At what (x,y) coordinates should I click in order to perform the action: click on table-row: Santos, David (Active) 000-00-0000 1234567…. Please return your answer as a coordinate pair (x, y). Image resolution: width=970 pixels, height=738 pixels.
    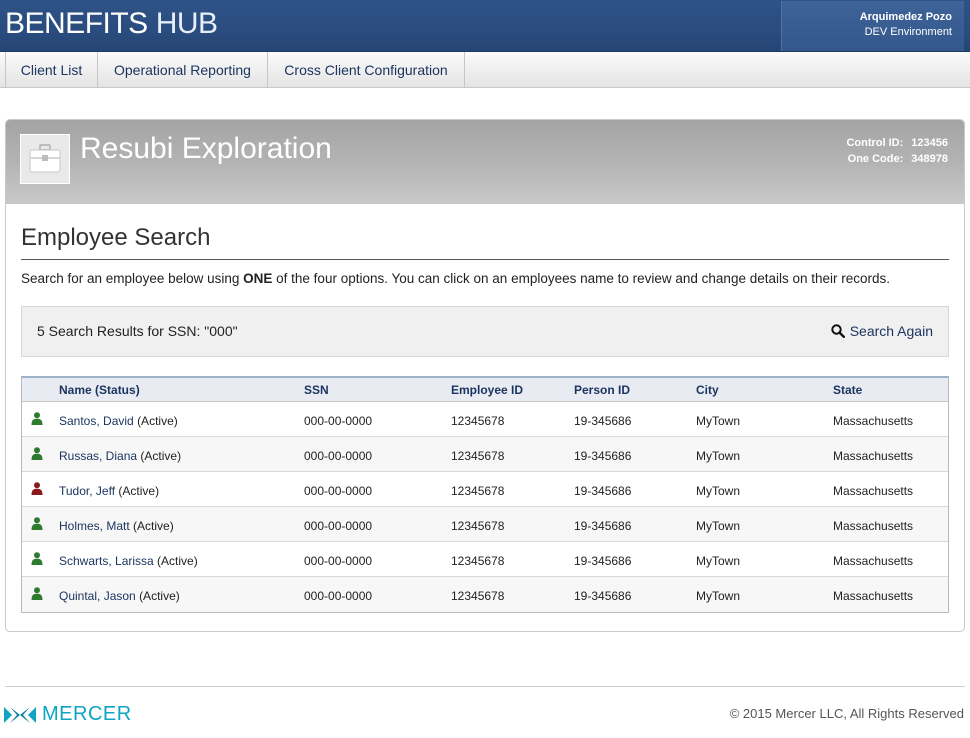
    Looking at the image, I should click on (485, 419).